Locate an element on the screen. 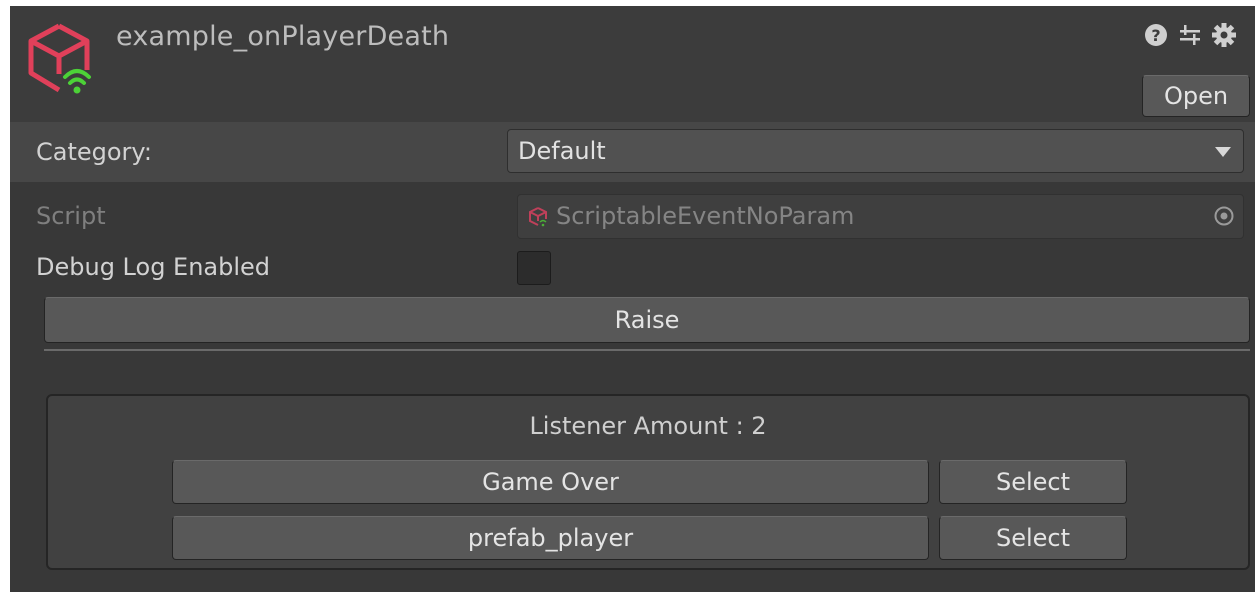 The image size is (1255, 592). script-value: ScriptableEventNoParam is located at coordinates (705, 216).